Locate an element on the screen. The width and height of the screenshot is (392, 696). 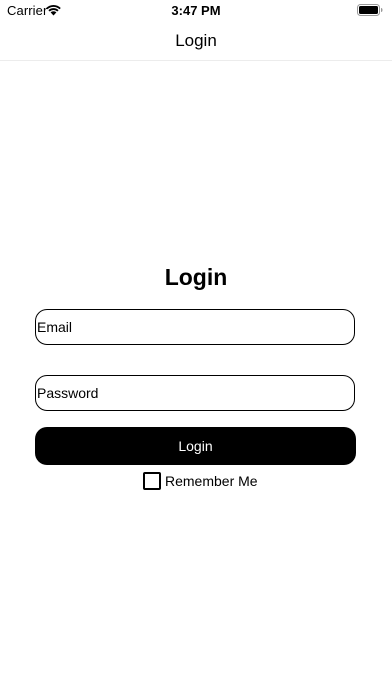
nav-title: Login is located at coordinates (196, 40).